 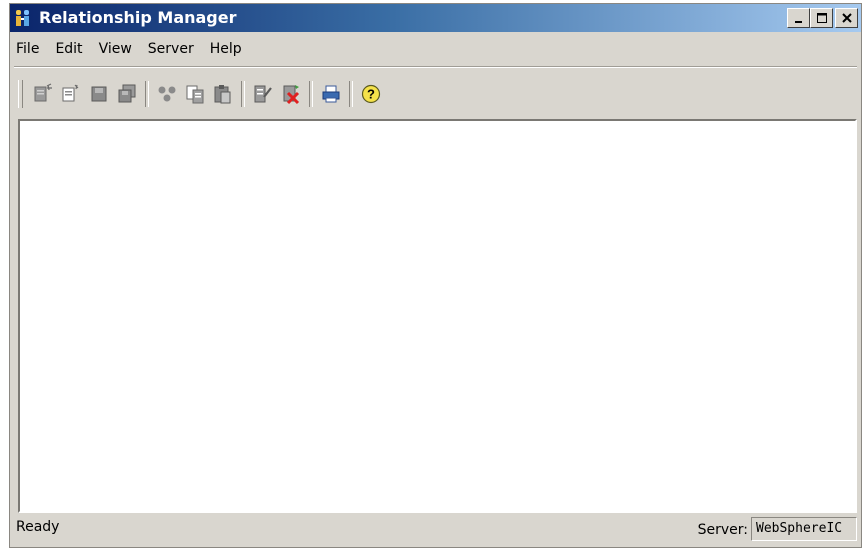 I want to click on copy-button, so click(x=195, y=94).